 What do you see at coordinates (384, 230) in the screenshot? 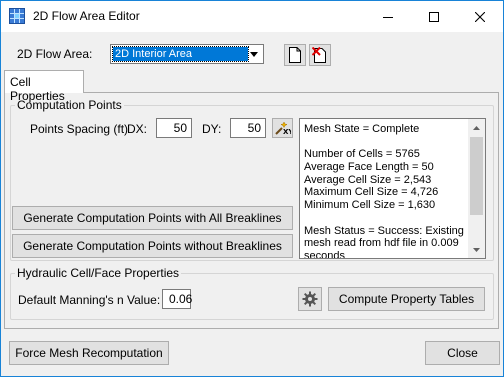
I see `mesh-status-line: Mesh Status = Success: Existing` at bounding box center [384, 230].